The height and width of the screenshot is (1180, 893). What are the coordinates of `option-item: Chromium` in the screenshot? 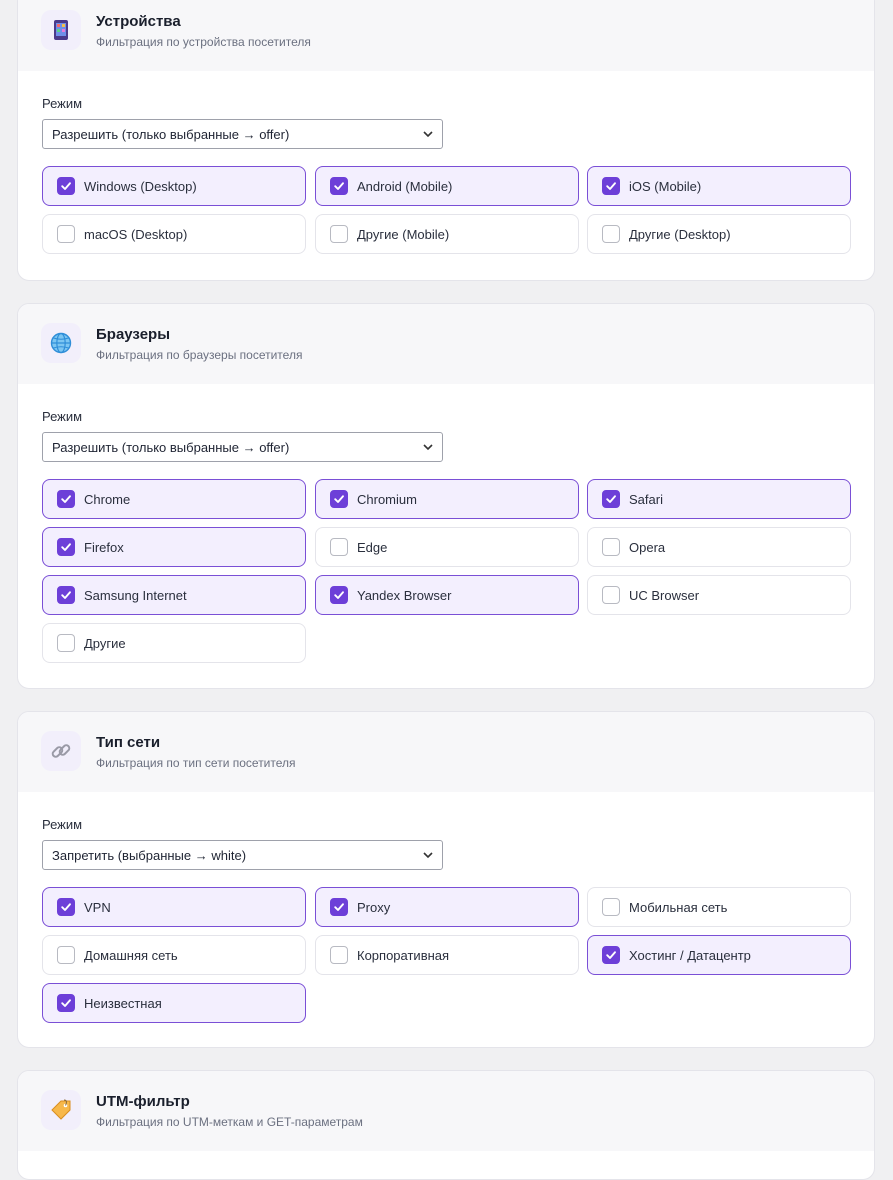 It's located at (447, 499).